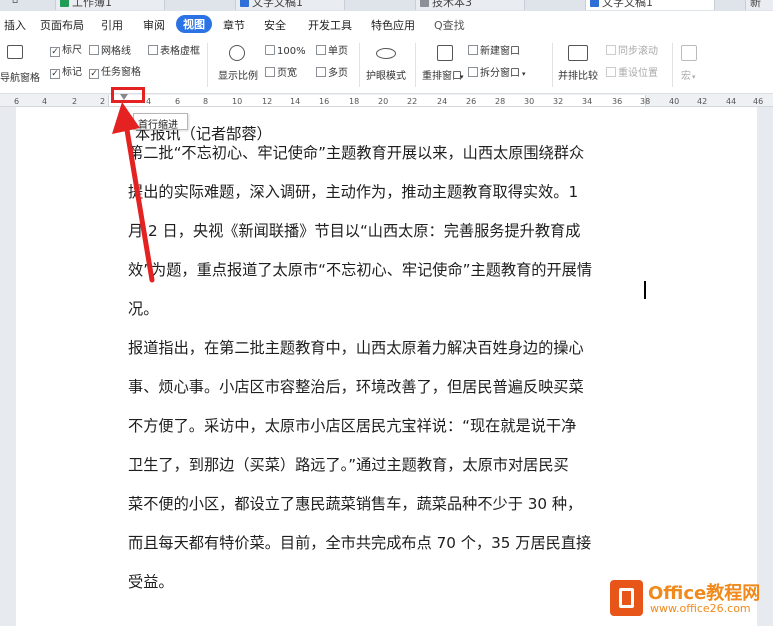 This screenshot has height=626, width=773. I want to click on new-window-icon, so click(473, 50).